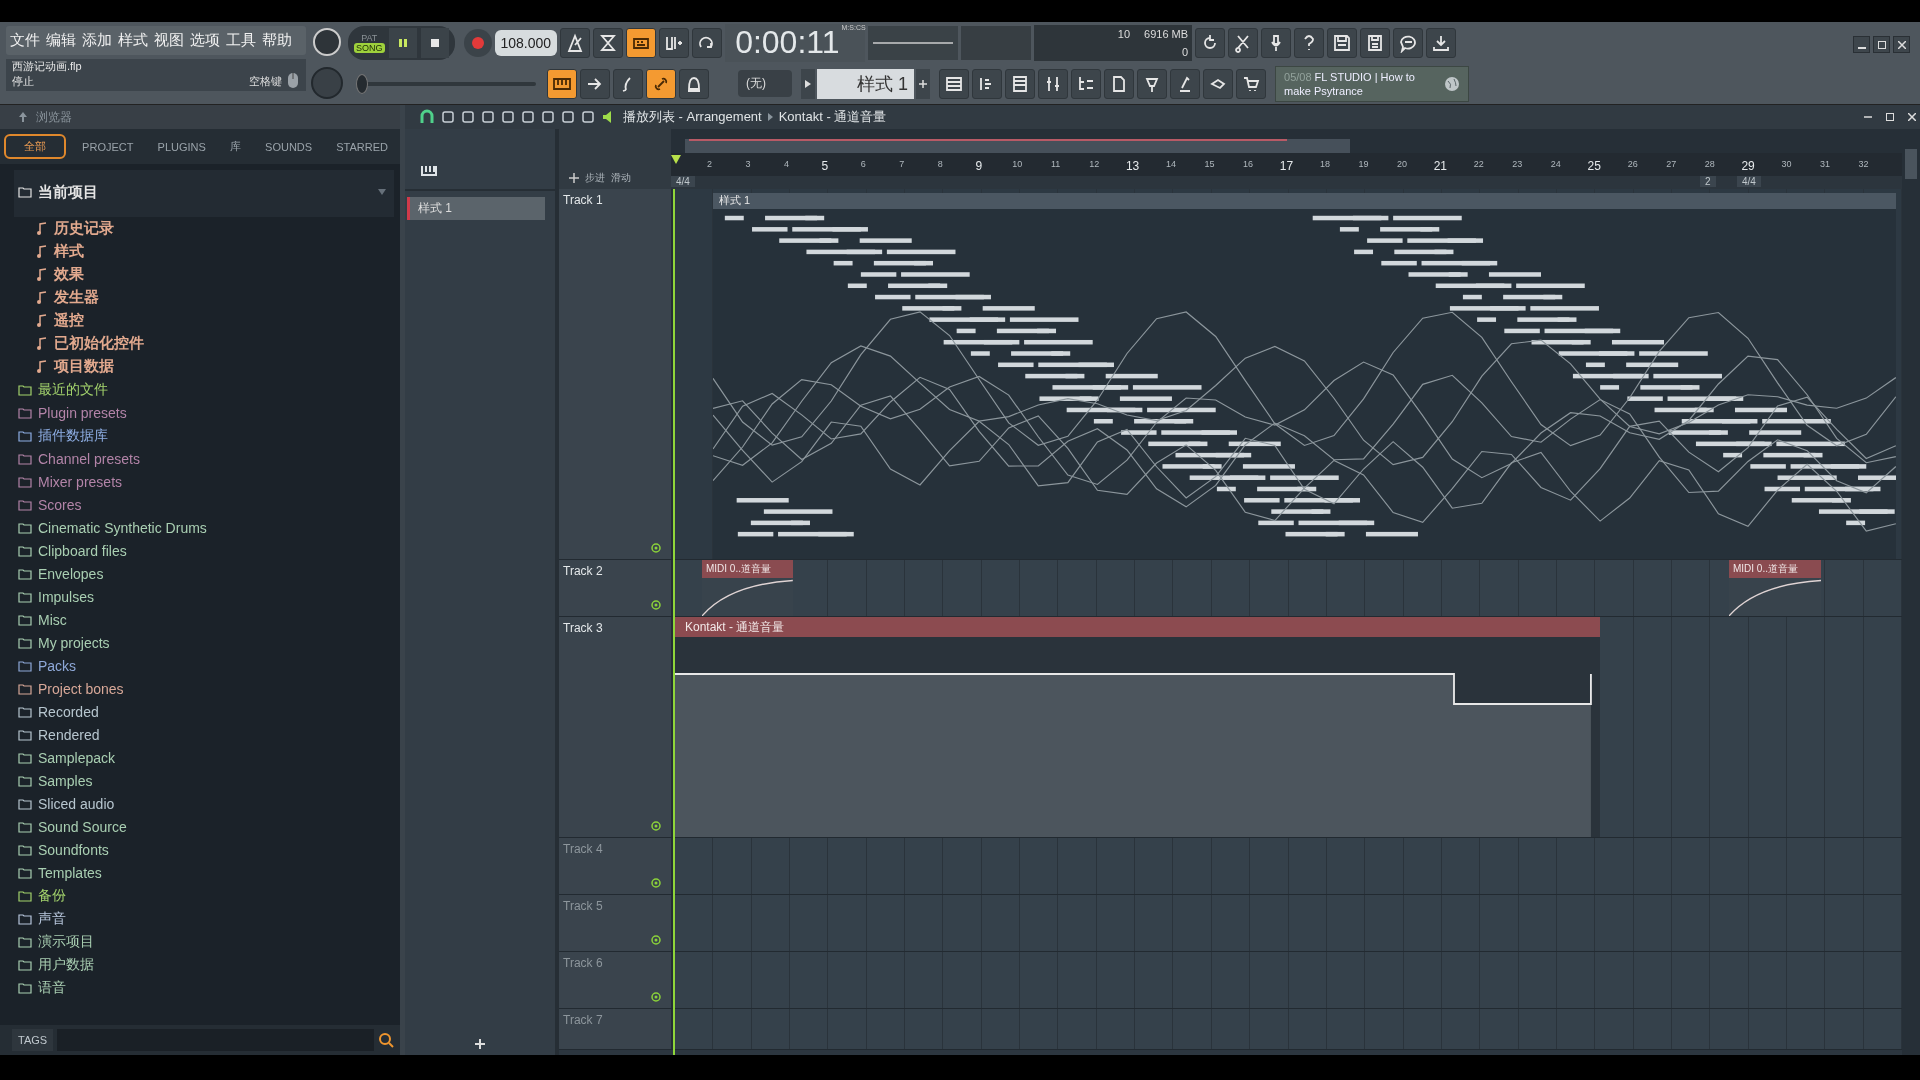 The height and width of the screenshot is (1080, 1920). I want to click on time-signature-marker: 4/4, so click(683, 182).